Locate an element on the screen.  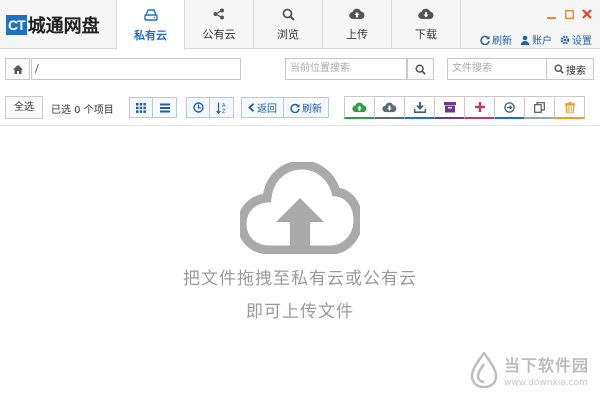
upload-button is located at coordinates (359, 107).